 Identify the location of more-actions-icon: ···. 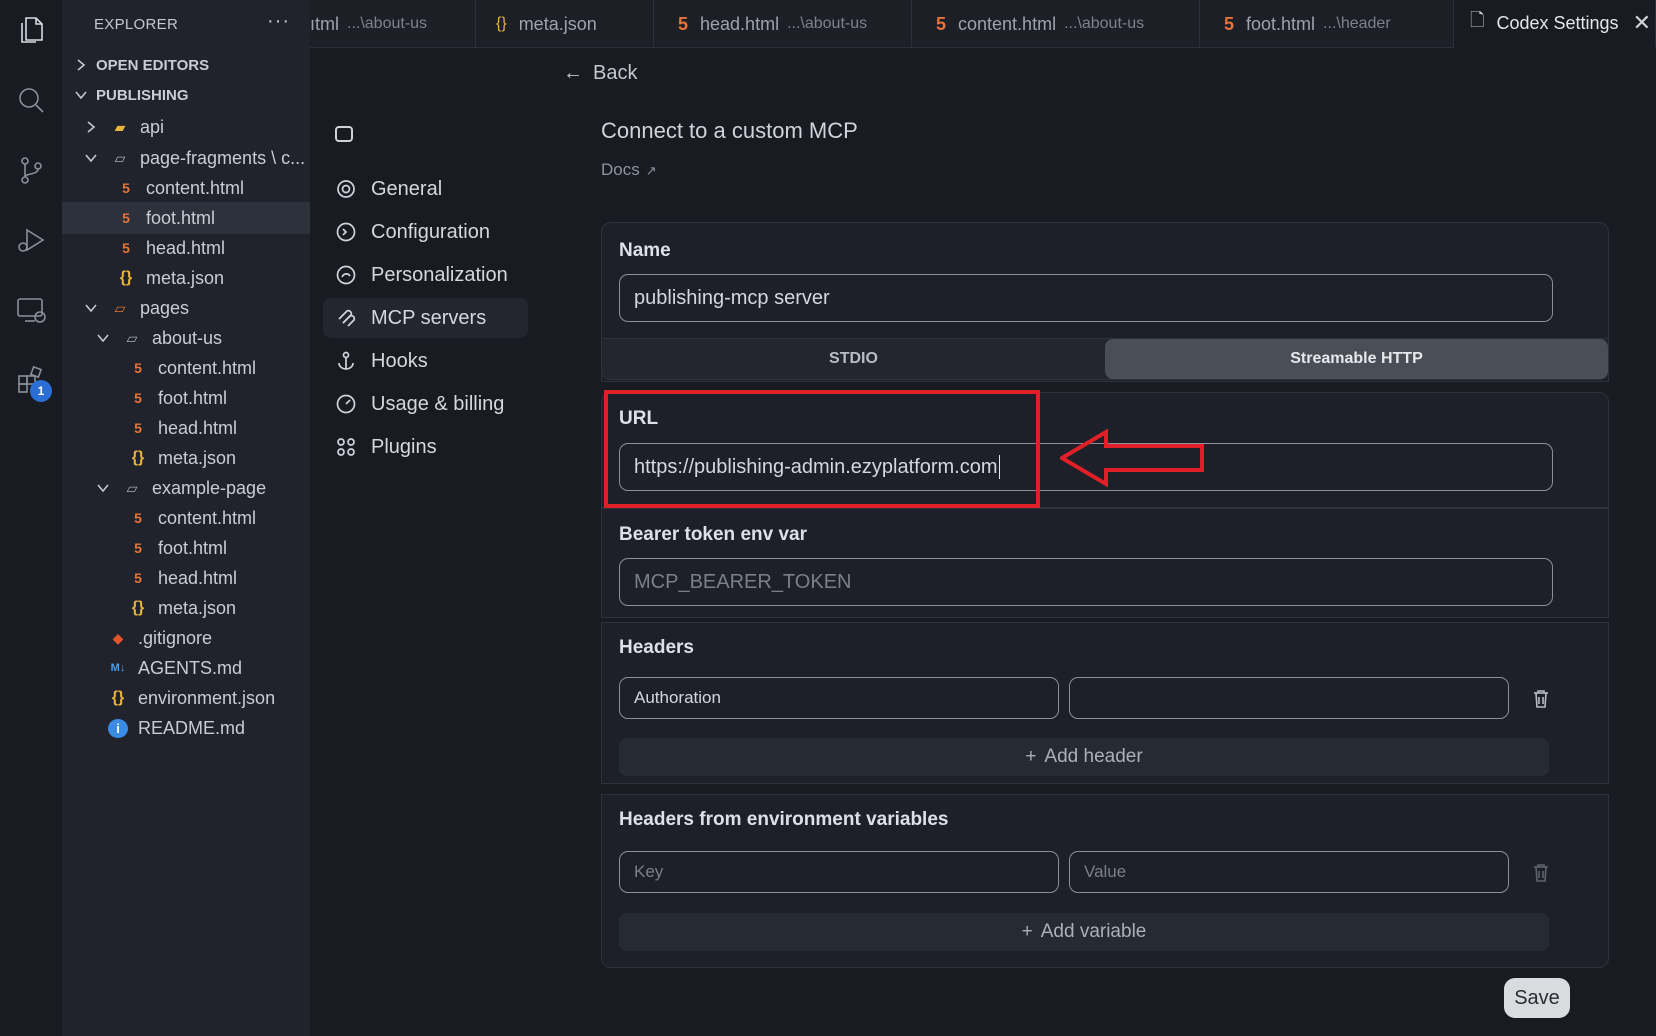
(278, 21).